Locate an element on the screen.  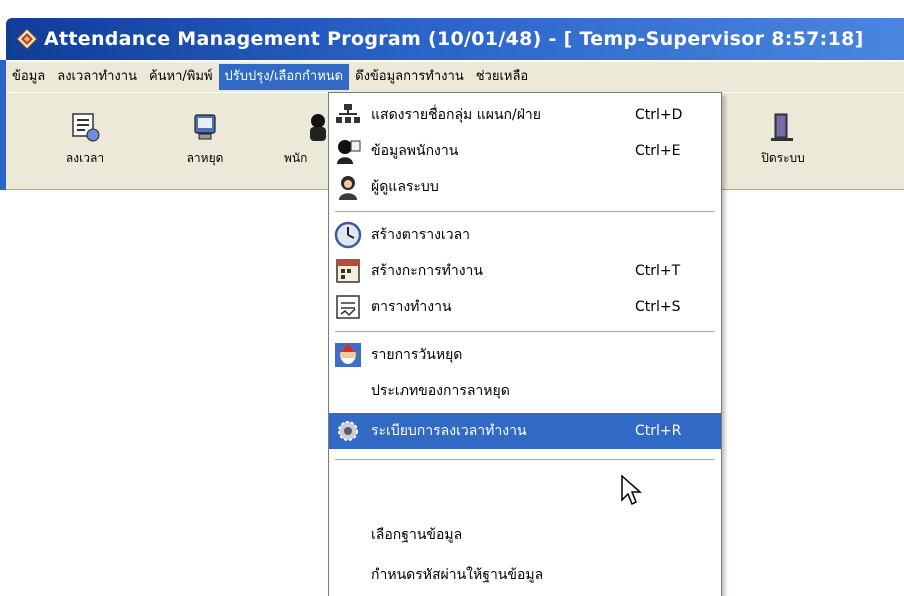
clock-icon is located at coordinates (348, 235).